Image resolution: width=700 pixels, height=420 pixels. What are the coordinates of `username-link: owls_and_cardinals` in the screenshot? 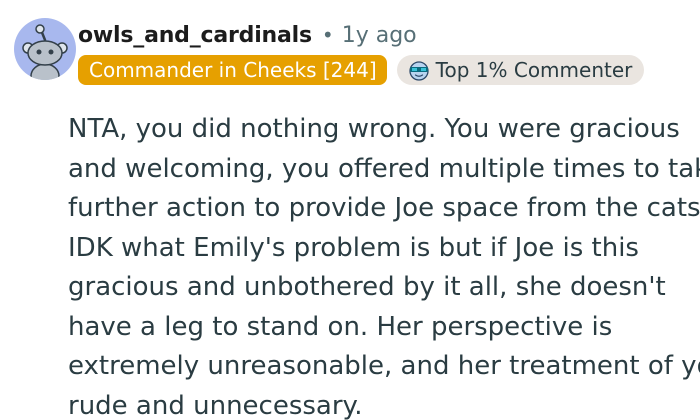 It's located at (195, 35).